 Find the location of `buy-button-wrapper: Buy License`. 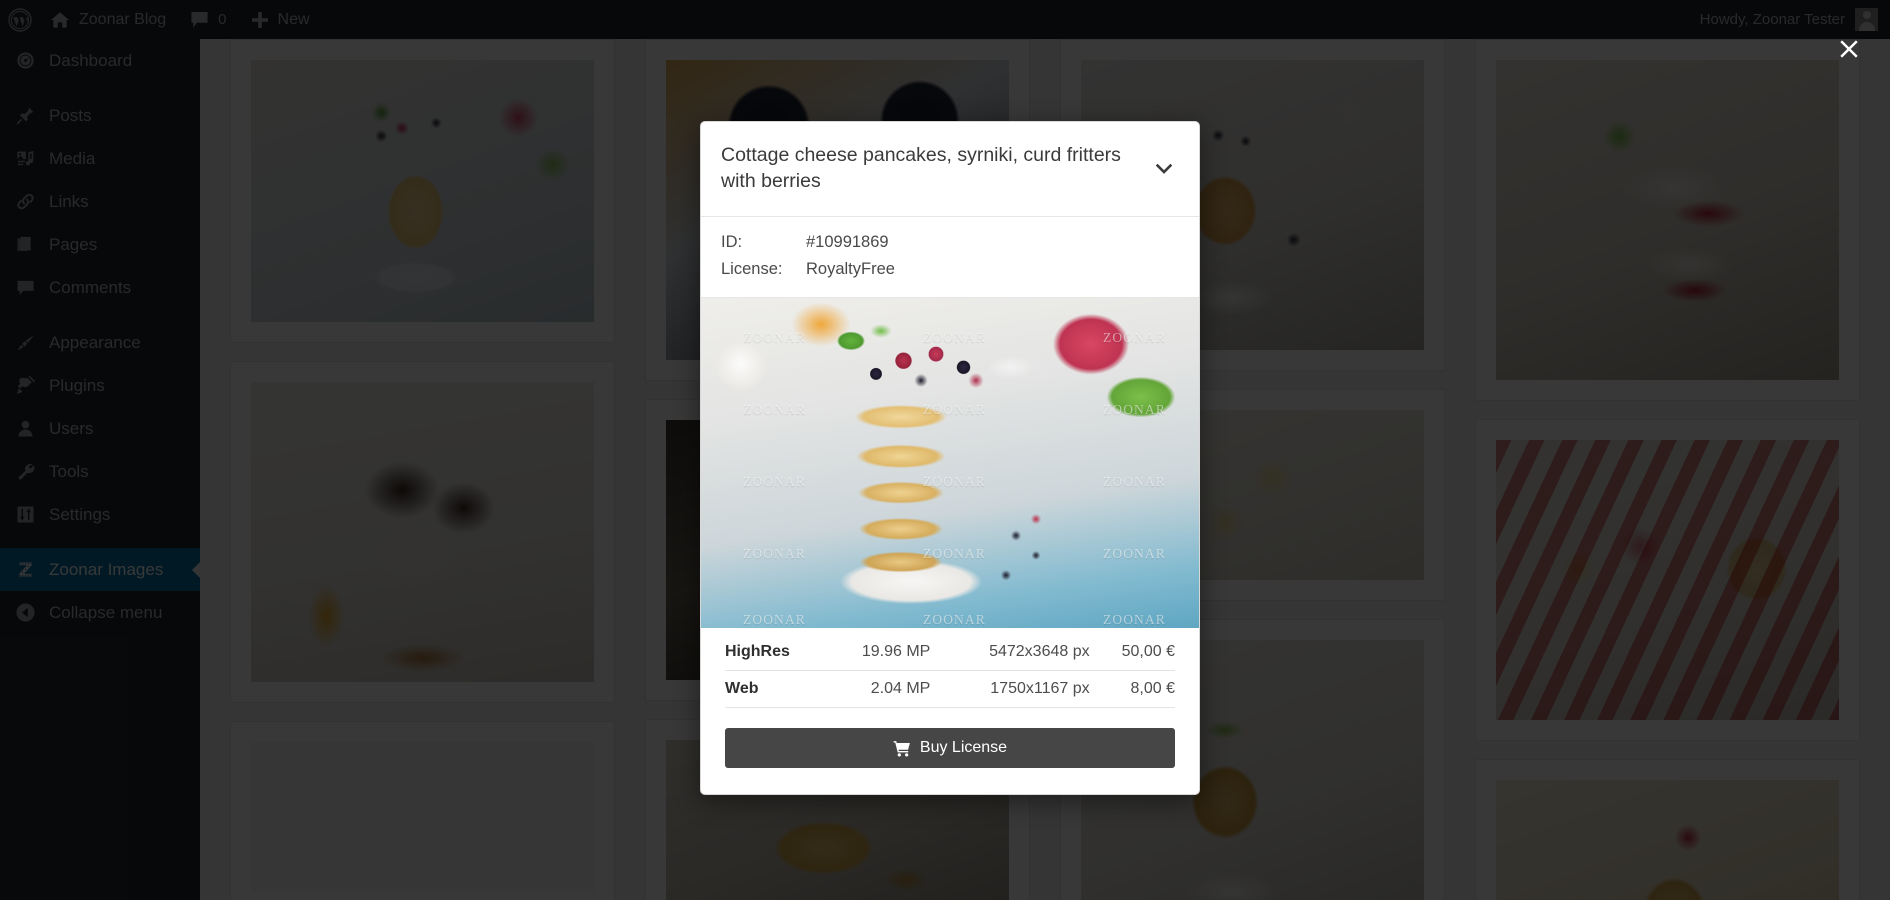

buy-button-wrapper: Buy License is located at coordinates (950, 751).